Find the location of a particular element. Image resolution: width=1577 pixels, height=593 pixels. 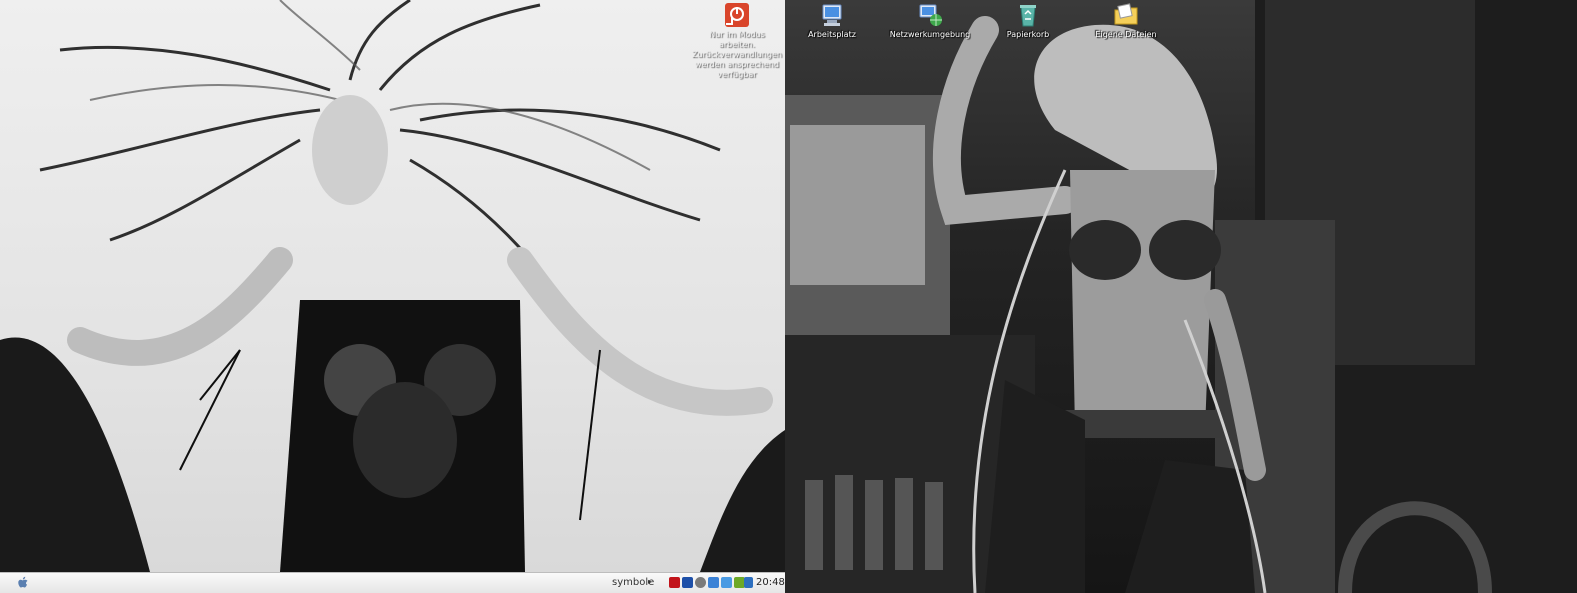

monitor-icon is located at coordinates (726, 582).